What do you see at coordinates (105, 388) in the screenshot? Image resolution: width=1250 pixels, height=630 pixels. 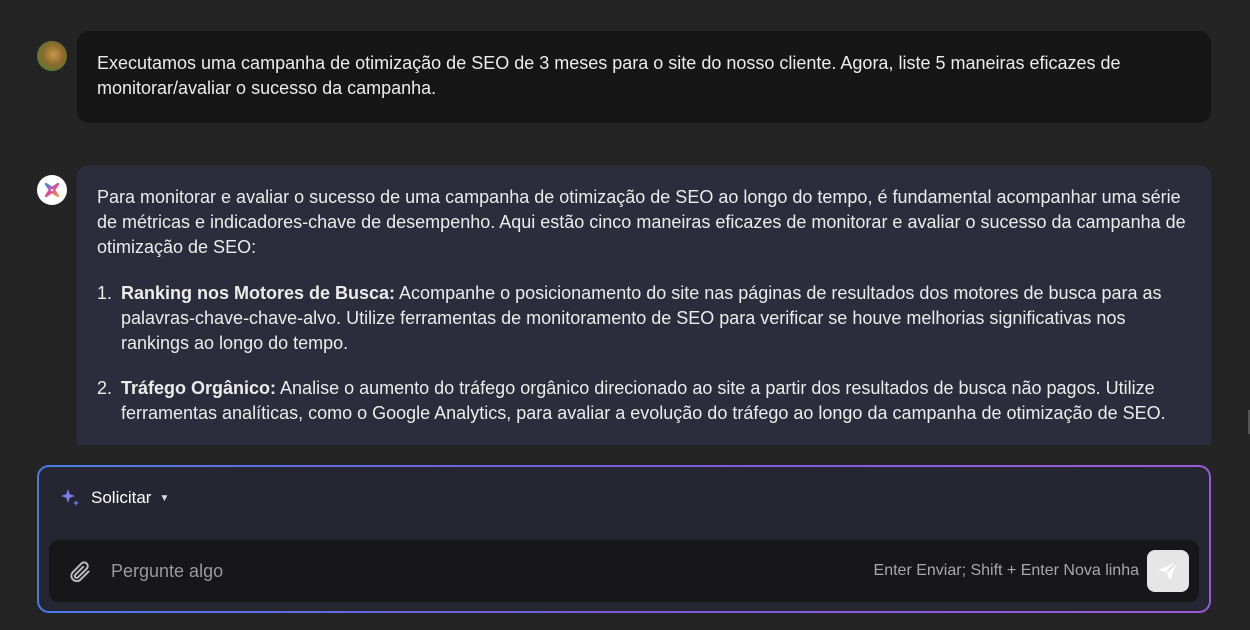 I see `list-item-number: 2.` at bounding box center [105, 388].